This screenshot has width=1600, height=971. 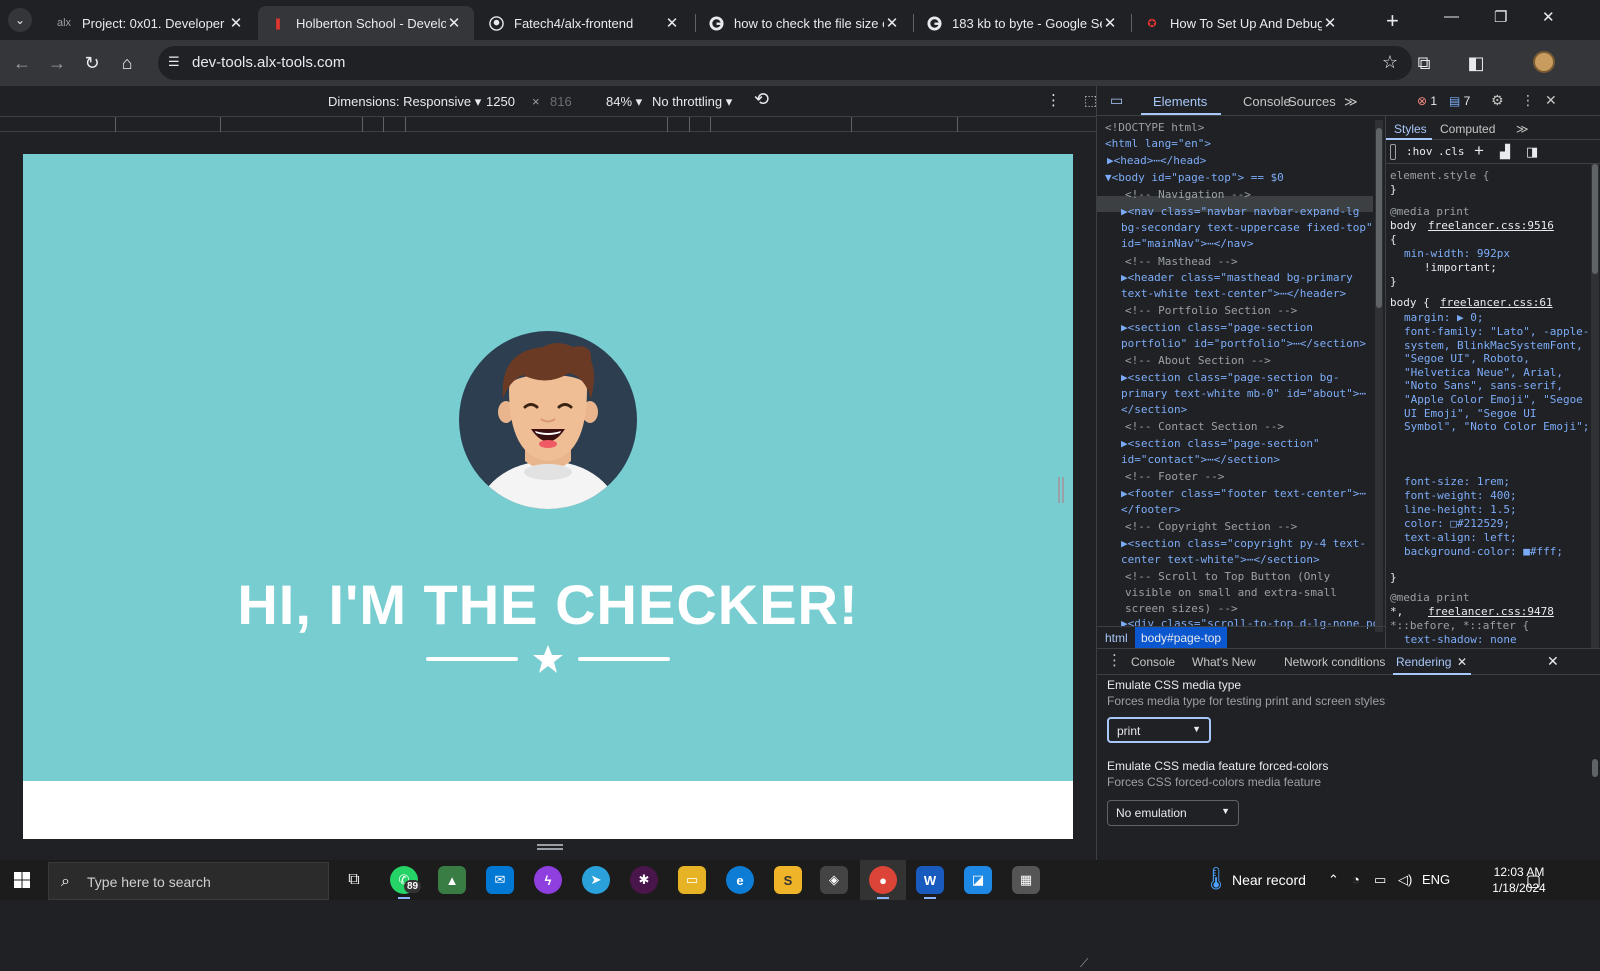 What do you see at coordinates (1244, 144) in the screenshot?
I see `dom-node: <html lang="en">` at bounding box center [1244, 144].